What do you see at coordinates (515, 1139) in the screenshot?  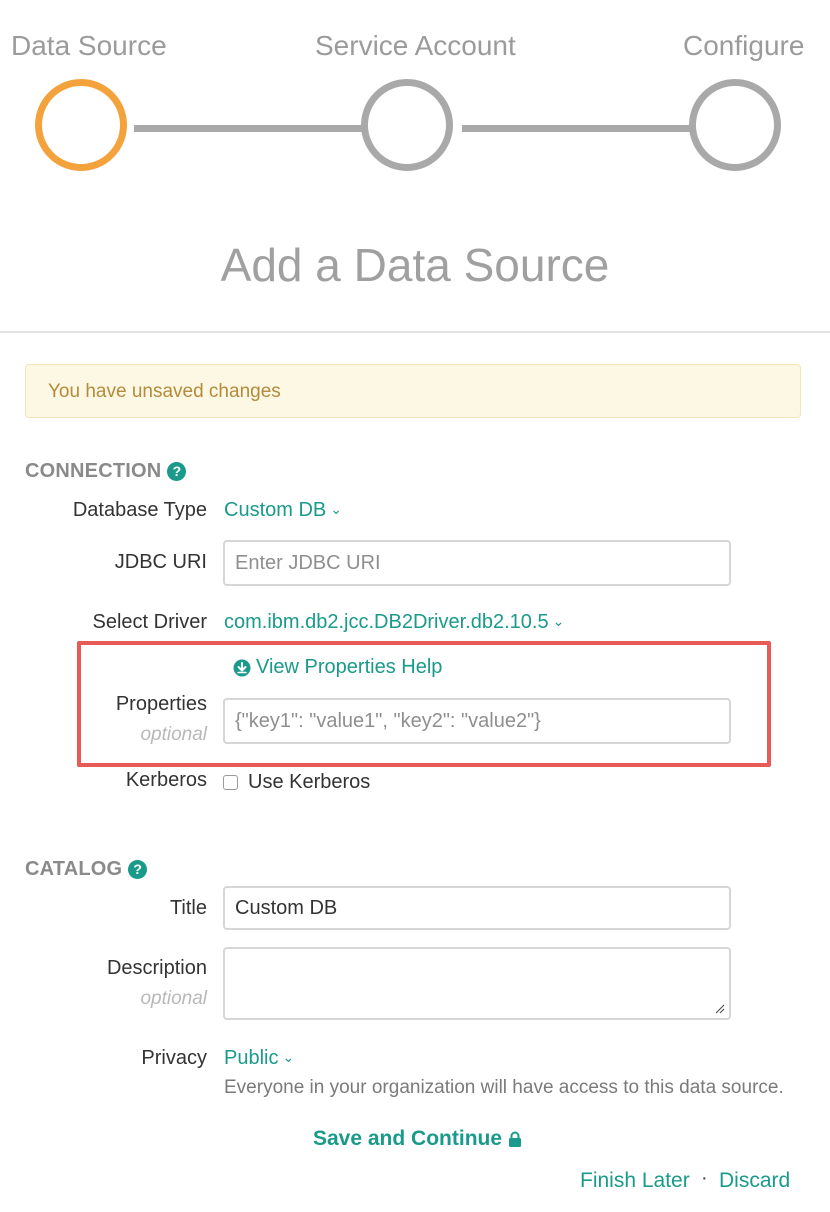 I see `lock-icon` at bounding box center [515, 1139].